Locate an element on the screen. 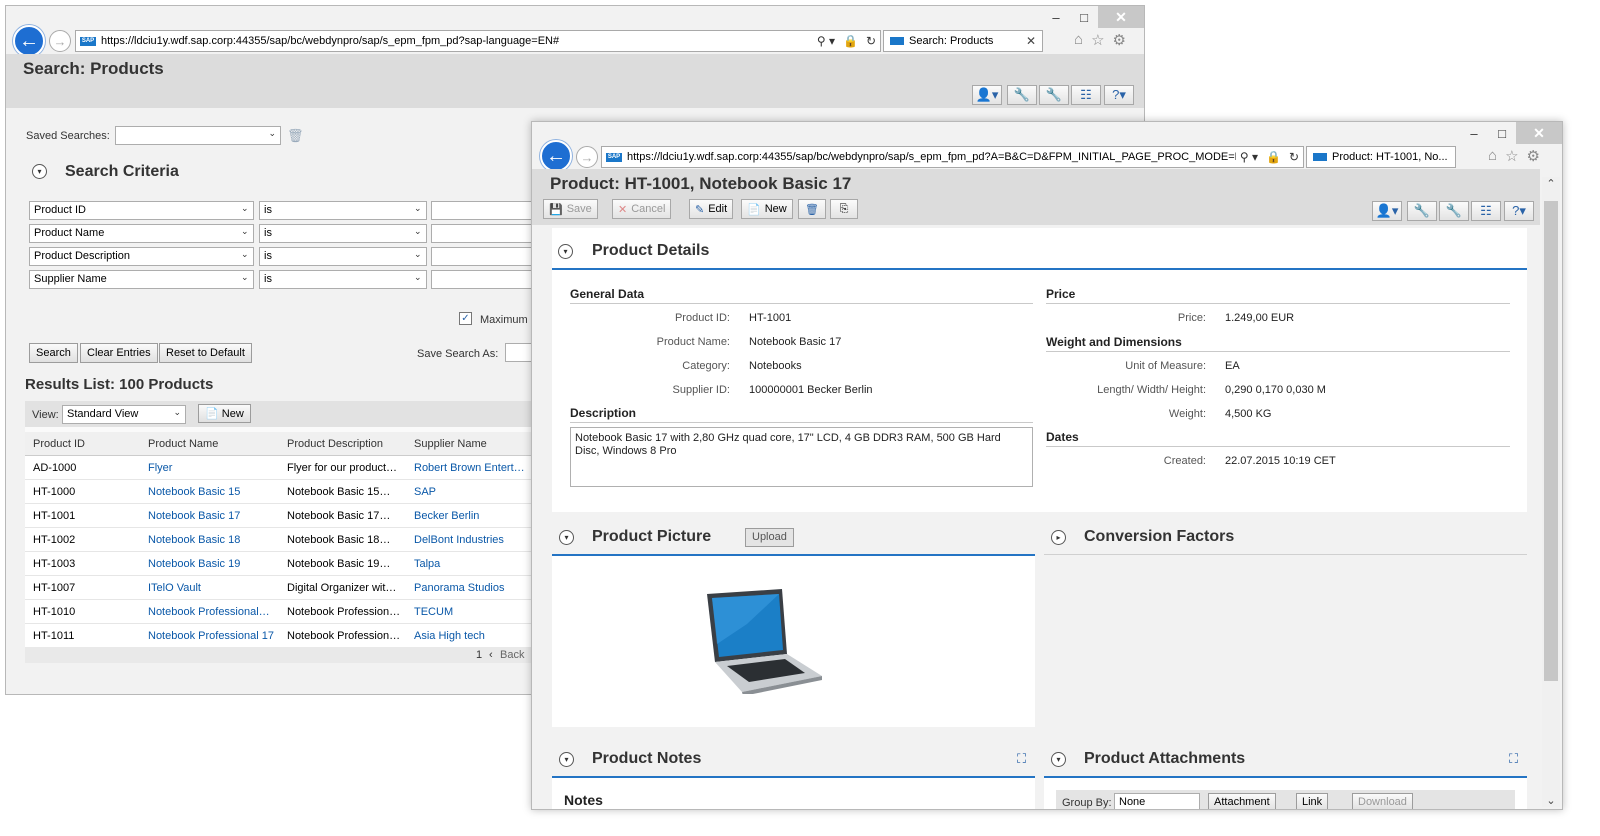 The height and width of the screenshot is (836, 1600). table-cell-link: Asia High tech is located at coordinates (476, 636).